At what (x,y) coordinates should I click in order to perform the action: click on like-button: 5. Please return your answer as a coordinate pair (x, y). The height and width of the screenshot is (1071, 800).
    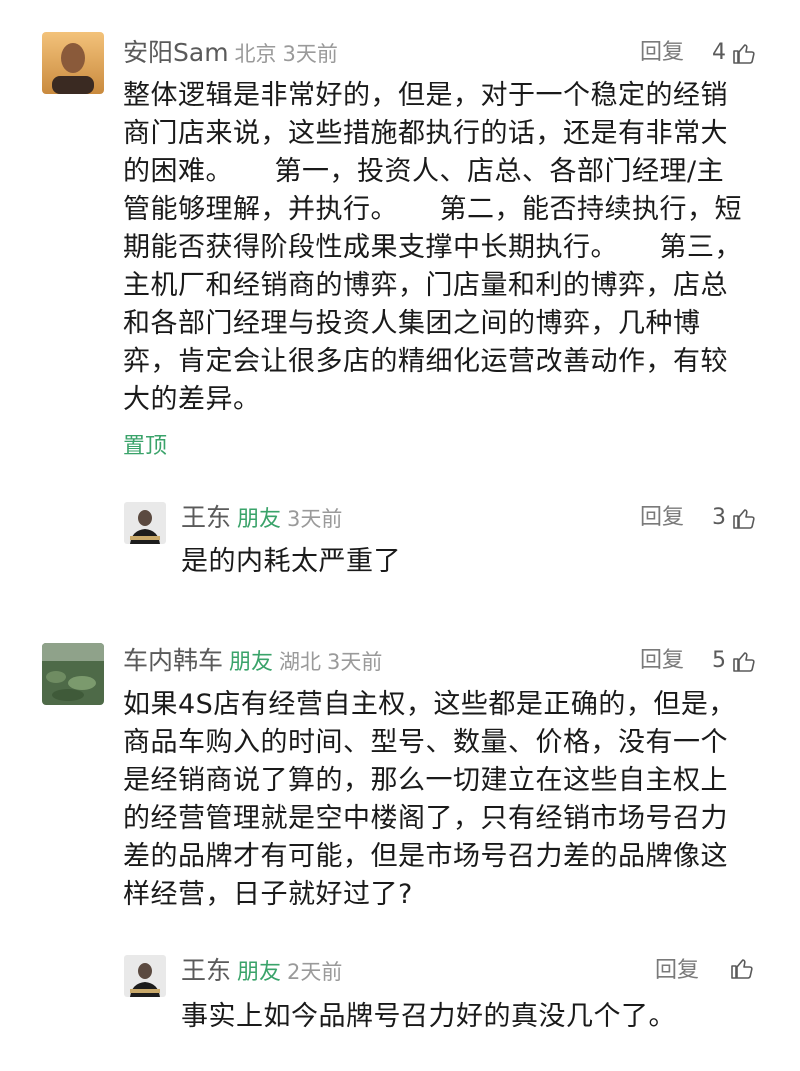
    Looking at the image, I should click on (734, 661).